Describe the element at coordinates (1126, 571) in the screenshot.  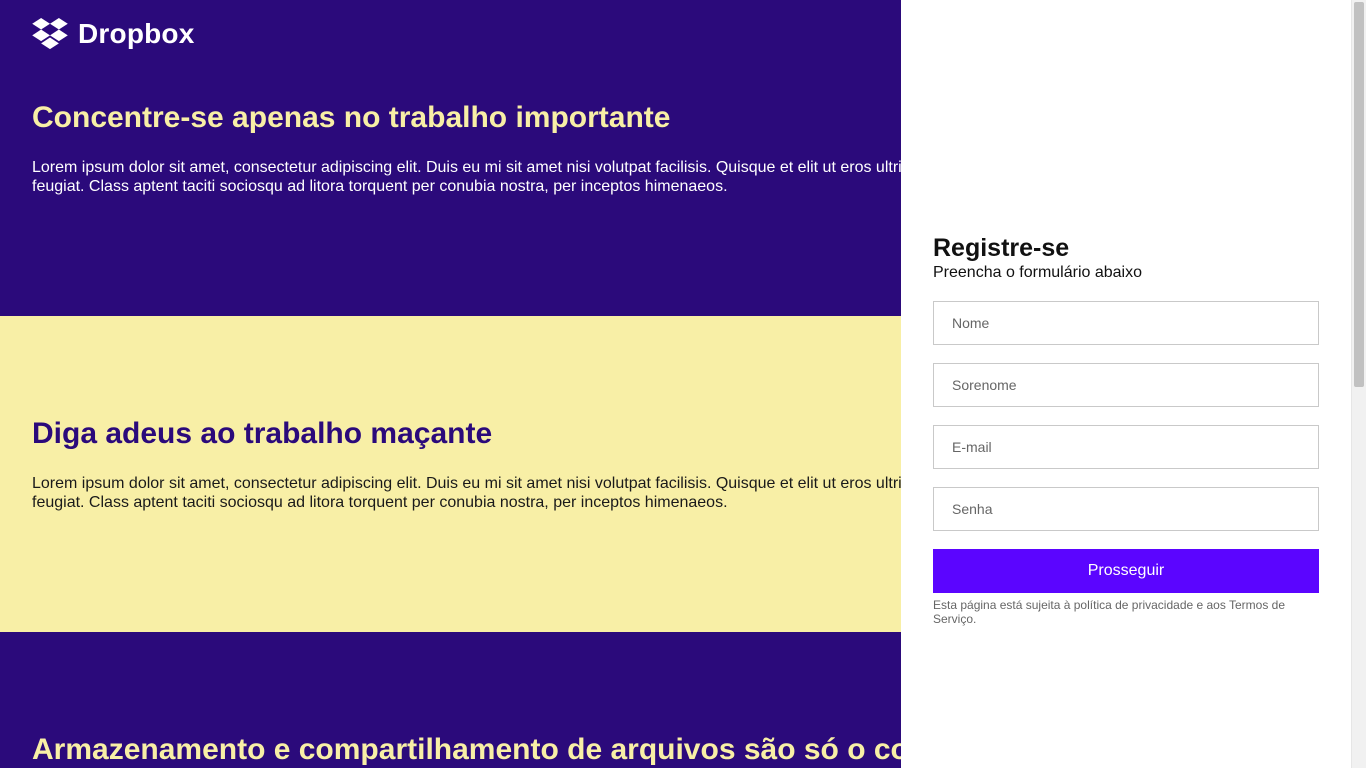
I see `continue-button: Prosseguir` at that location.